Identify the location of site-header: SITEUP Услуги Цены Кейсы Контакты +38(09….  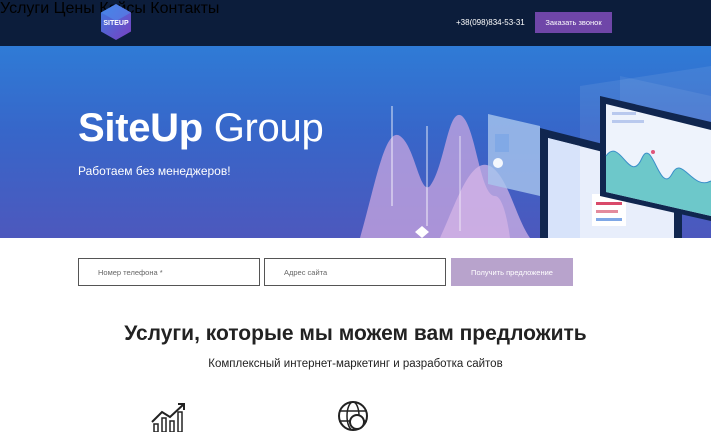
(355, 23).